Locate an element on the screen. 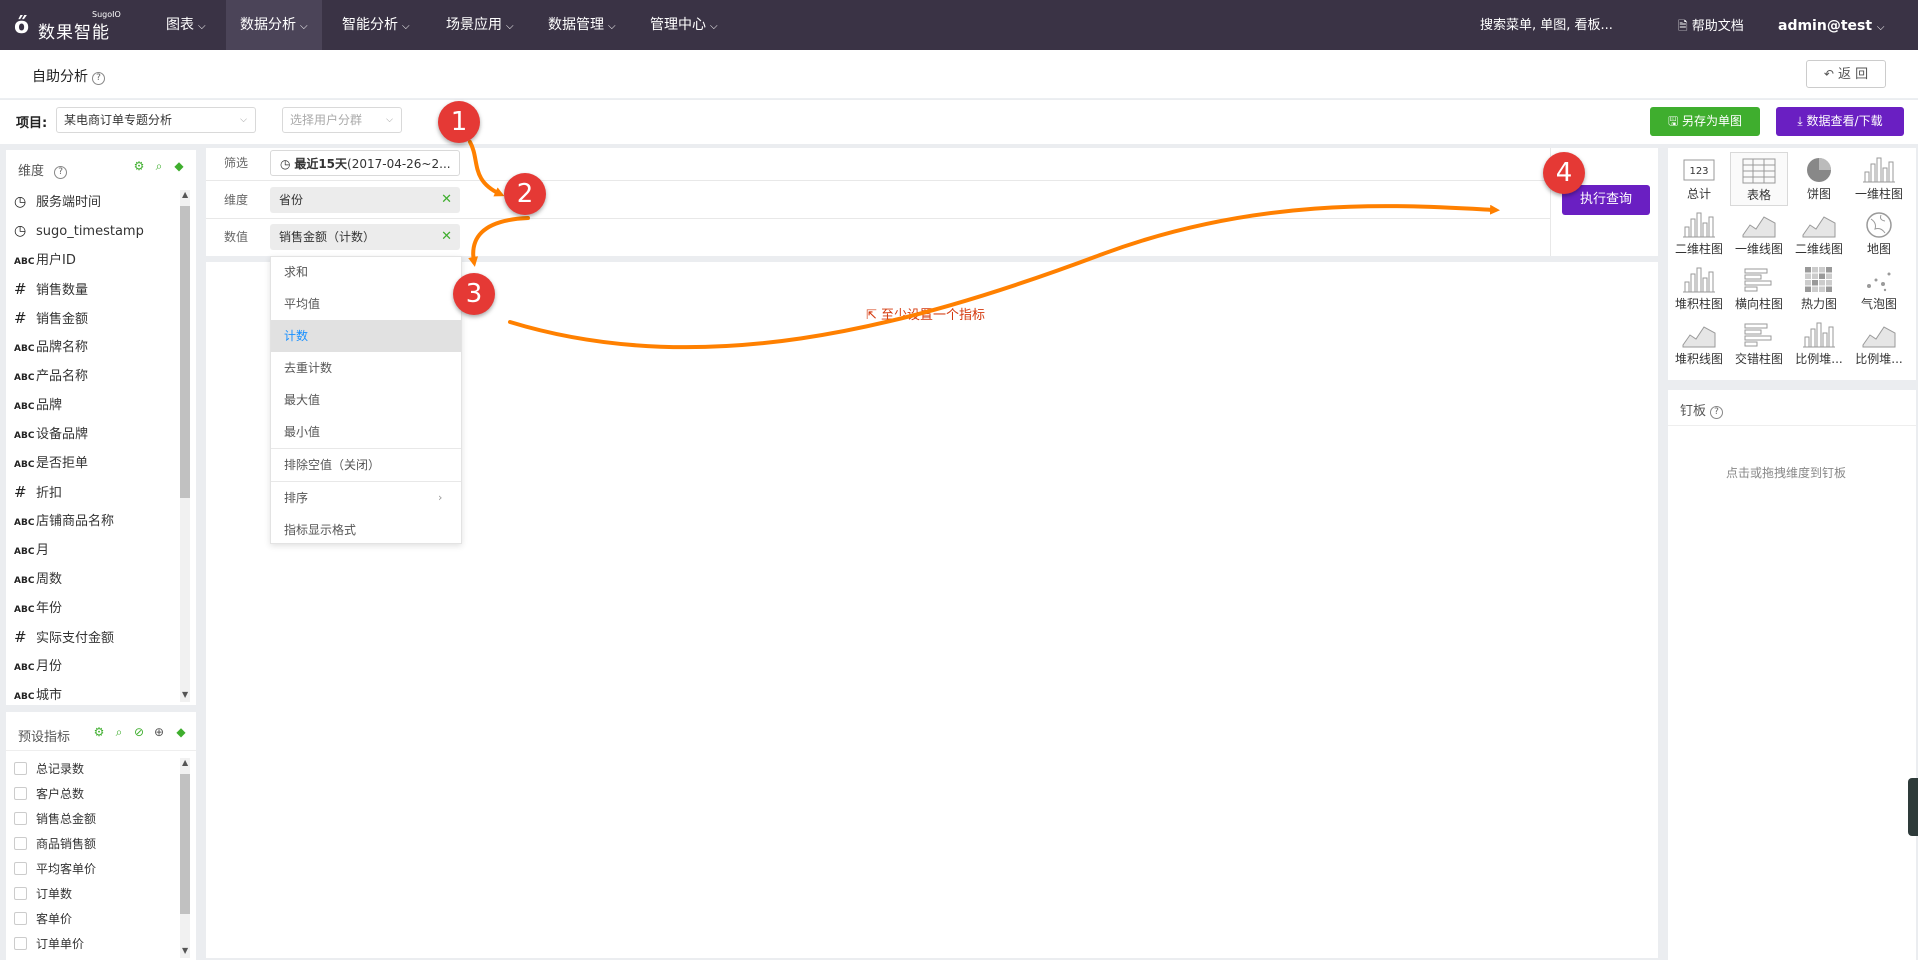 The height and width of the screenshot is (960, 1918). annotation-arrows is located at coordinates (984, 245).